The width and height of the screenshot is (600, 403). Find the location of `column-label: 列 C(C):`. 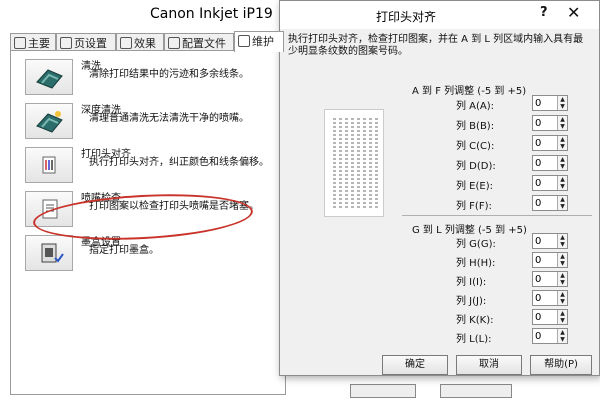

column-label: 列 C(C): is located at coordinates (475, 146).